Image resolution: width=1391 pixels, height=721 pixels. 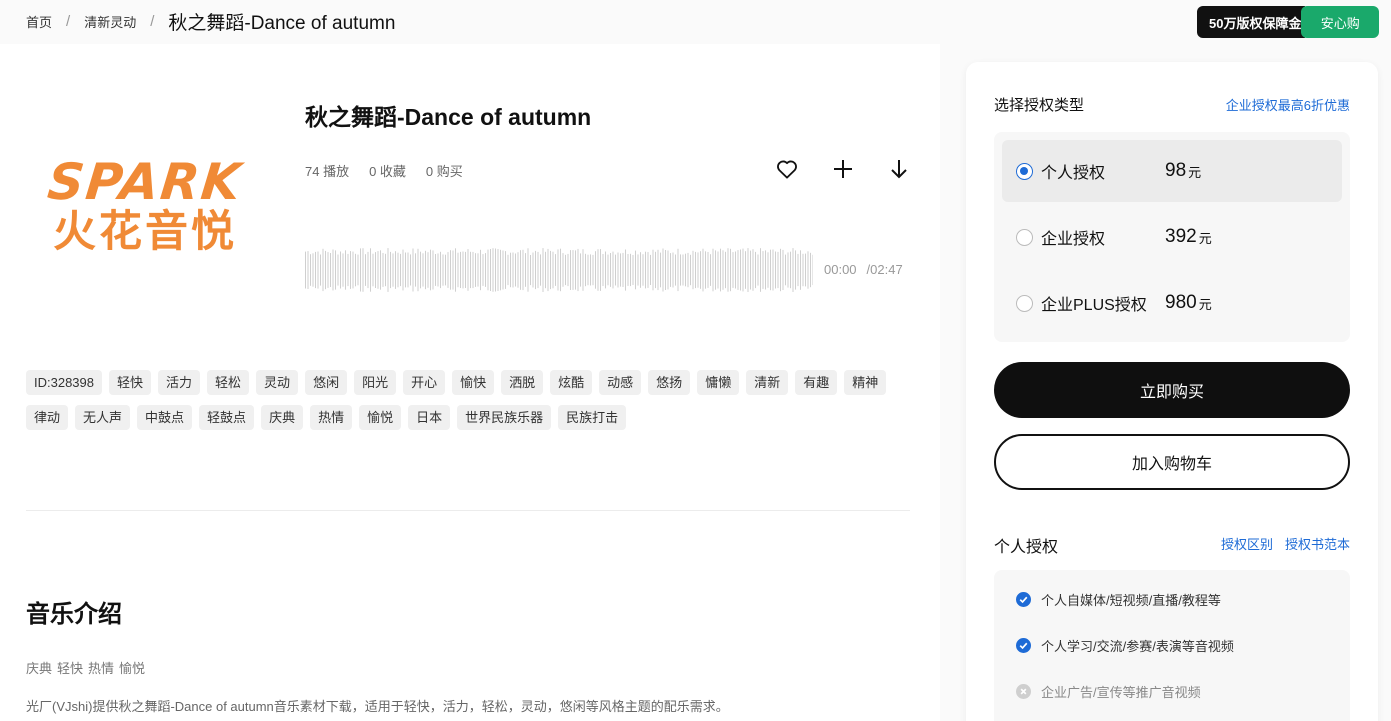 What do you see at coordinates (1288, 22) in the screenshot?
I see `guarantee-badge: 50万版权保障金 安心购` at bounding box center [1288, 22].